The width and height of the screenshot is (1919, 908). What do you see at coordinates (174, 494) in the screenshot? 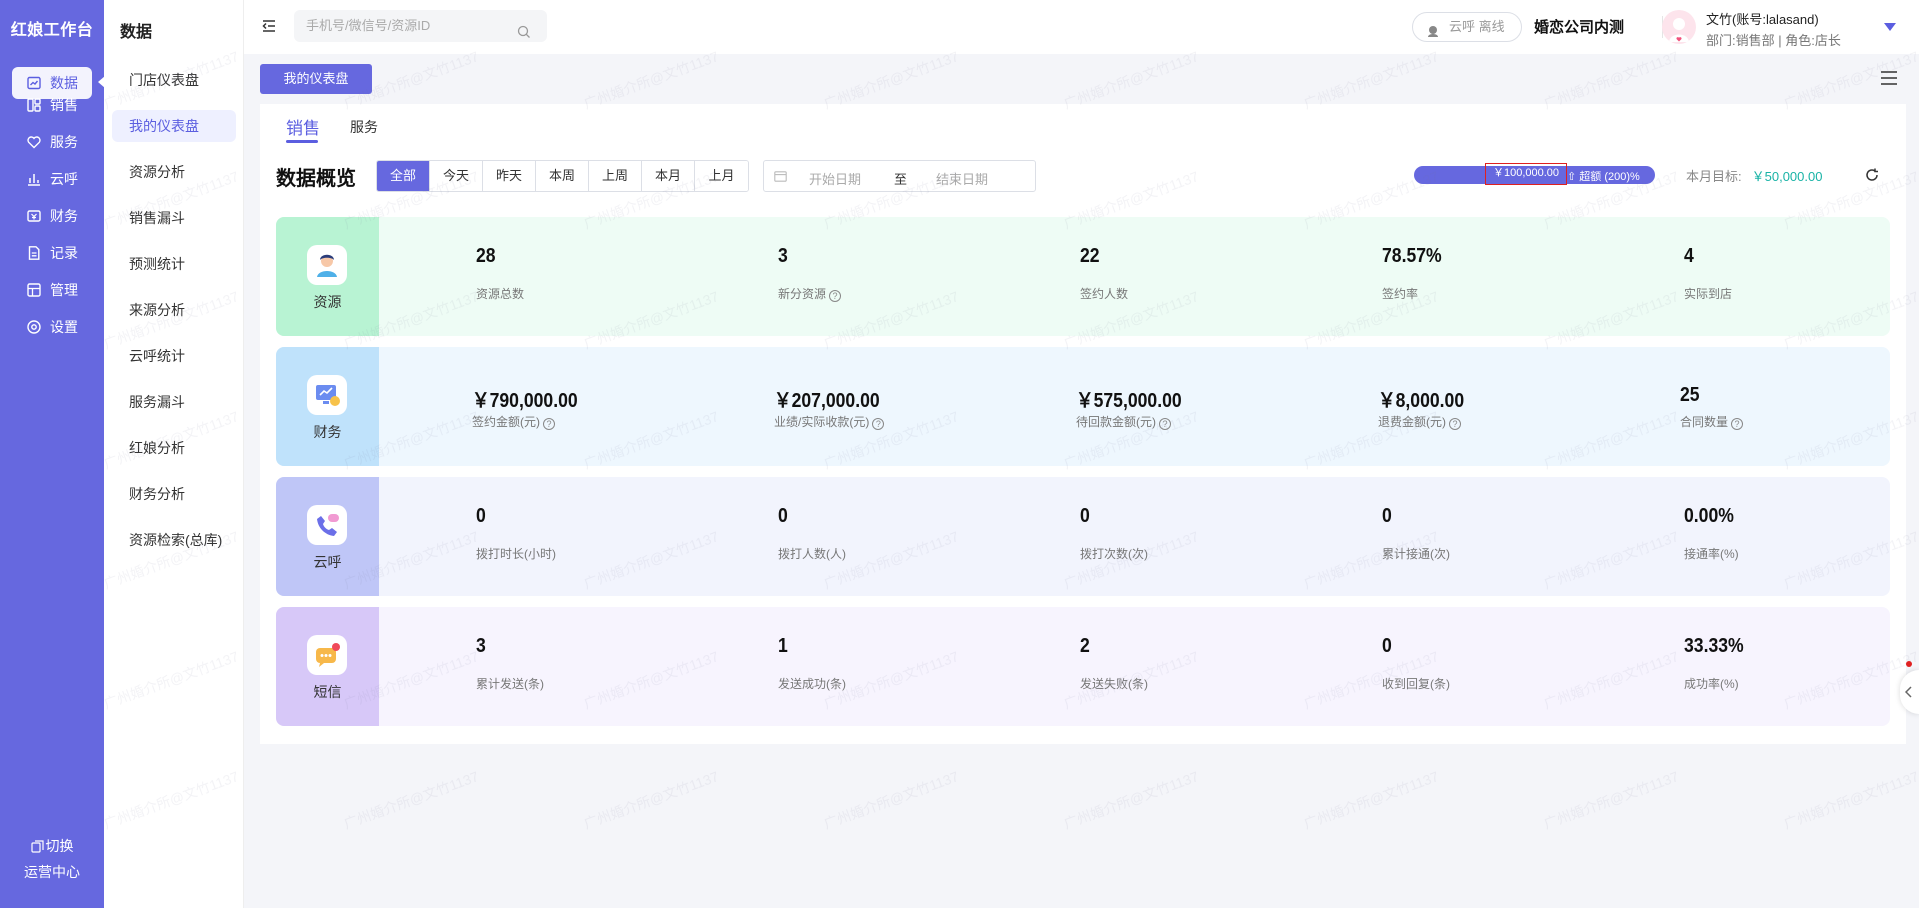
I see `menu-item-finance-analysis: 财务分析` at bounding box center [174, 494].